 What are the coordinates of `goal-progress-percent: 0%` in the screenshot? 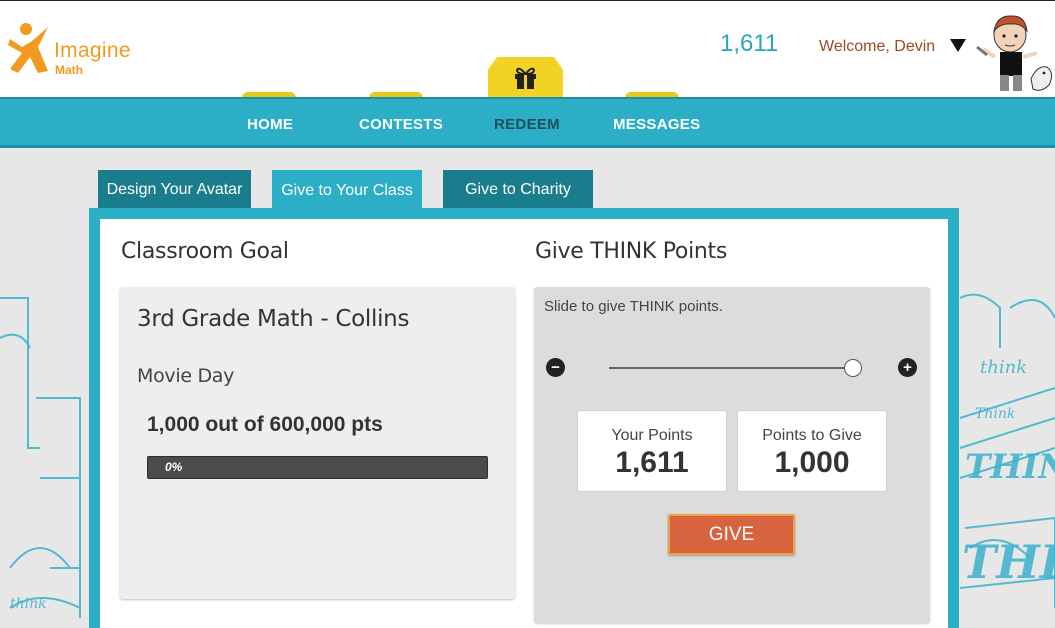 It's located at (174, 467).